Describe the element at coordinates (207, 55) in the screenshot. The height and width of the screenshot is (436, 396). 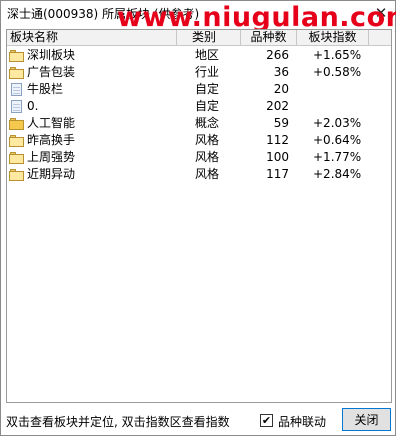
I see `category-cell: 地区` at that location.